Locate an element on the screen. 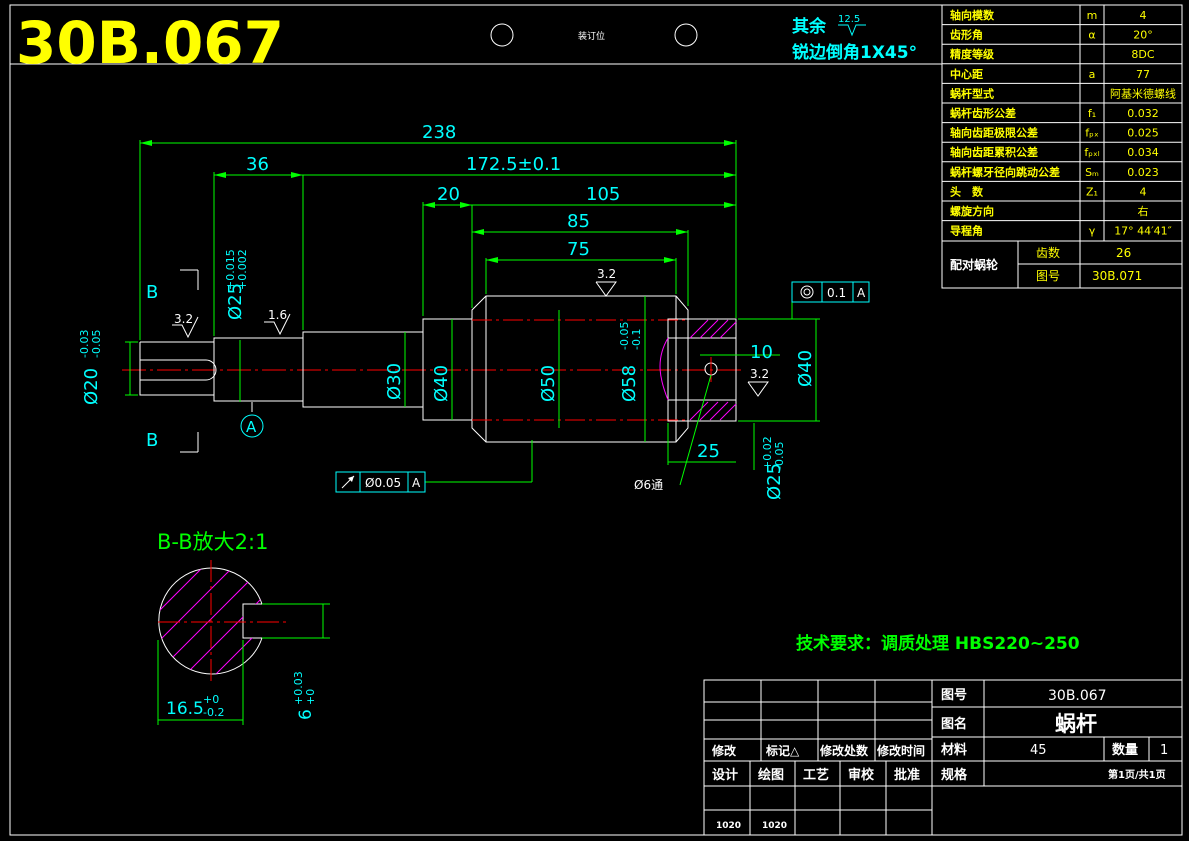  param-name: 轴向齿距极限公差 is located at coordinates (994, 133).